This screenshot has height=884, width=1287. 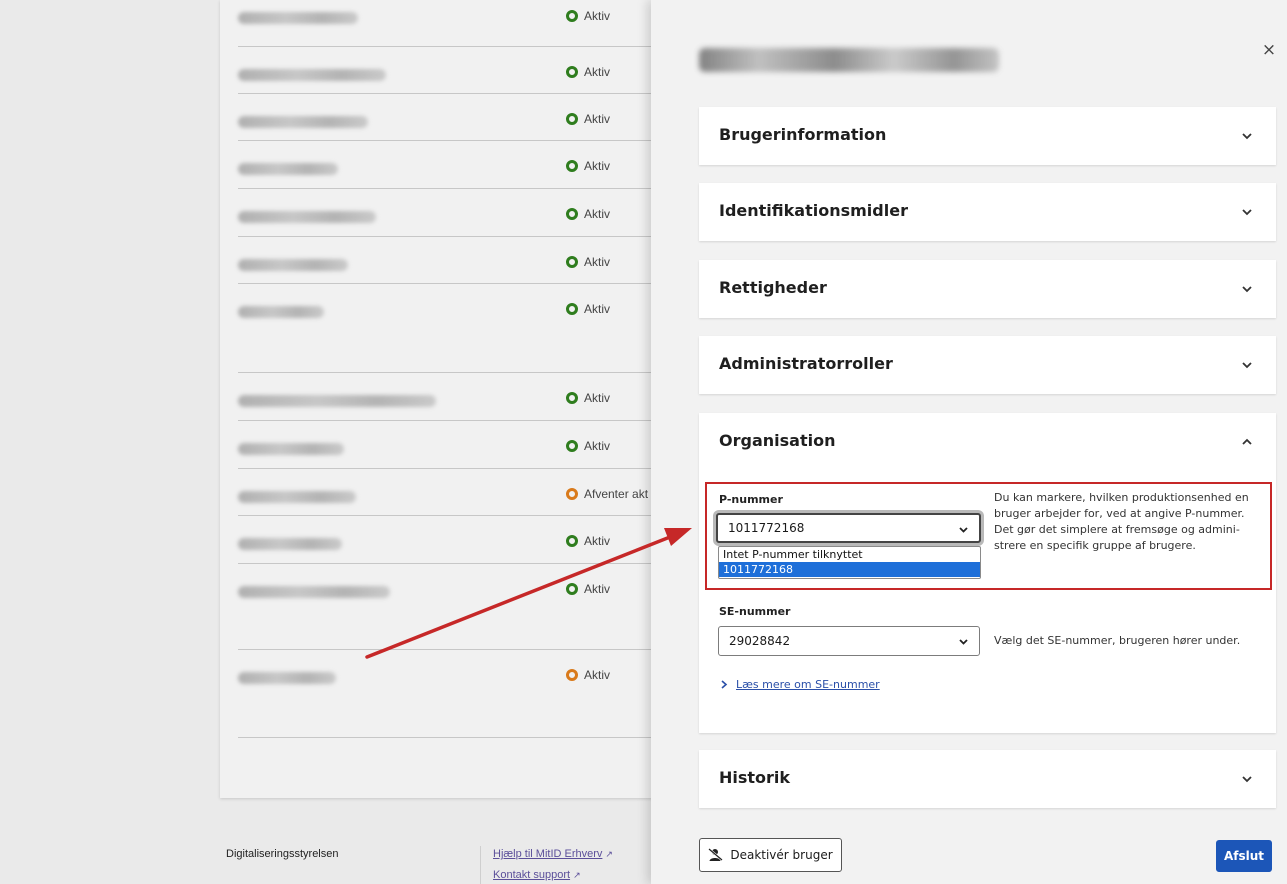 What do you see at coordinates (1247, 441) in the screenshot?
I see `chevron-up-icon` at bounding box center [1247, 441].